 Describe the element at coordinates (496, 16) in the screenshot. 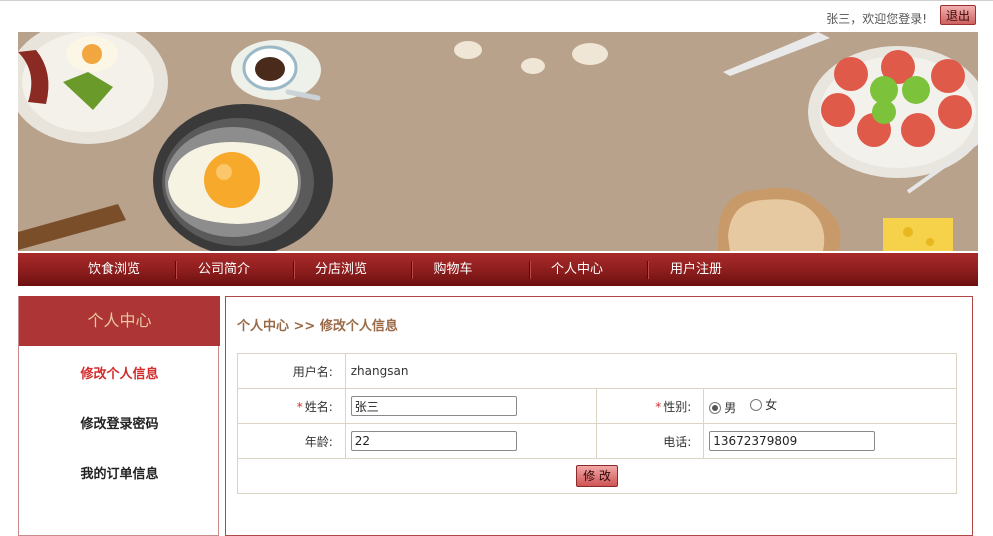

I see `top-bar: 张三，欢迎您登录! 退出` at that location.